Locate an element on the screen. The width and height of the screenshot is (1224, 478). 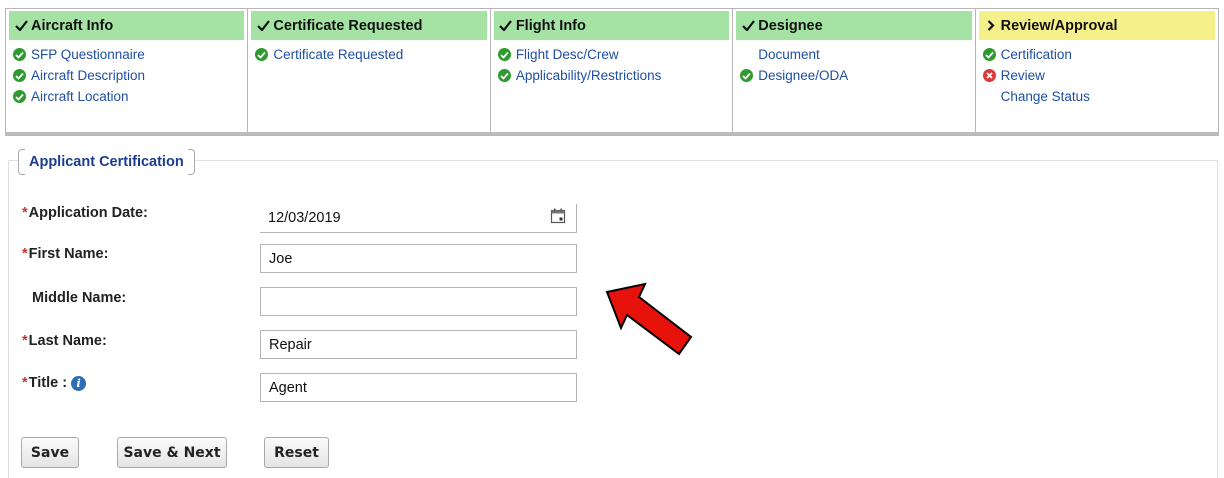
step-item-label: Designee/ODA is located at coordinates (803, 75).